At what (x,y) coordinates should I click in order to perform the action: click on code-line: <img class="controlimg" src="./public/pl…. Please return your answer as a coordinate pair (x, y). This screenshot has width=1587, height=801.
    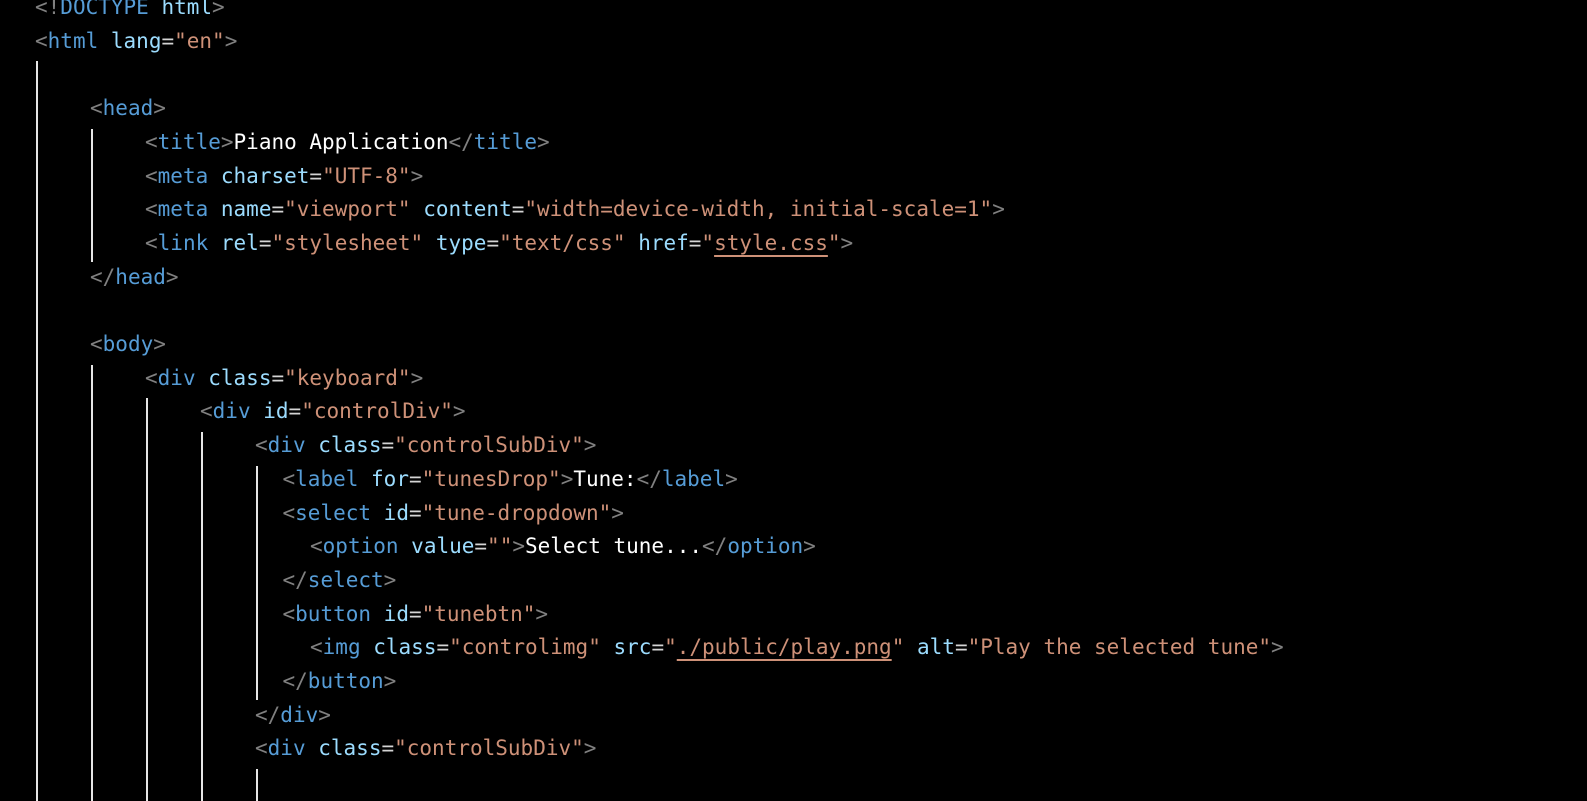
    Looking at the image, I should click on (797, 647).